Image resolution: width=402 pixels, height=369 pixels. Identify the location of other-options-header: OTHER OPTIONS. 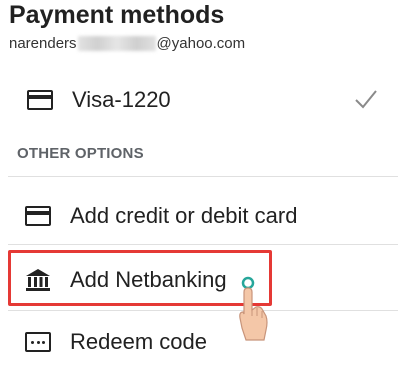
(80, 153).